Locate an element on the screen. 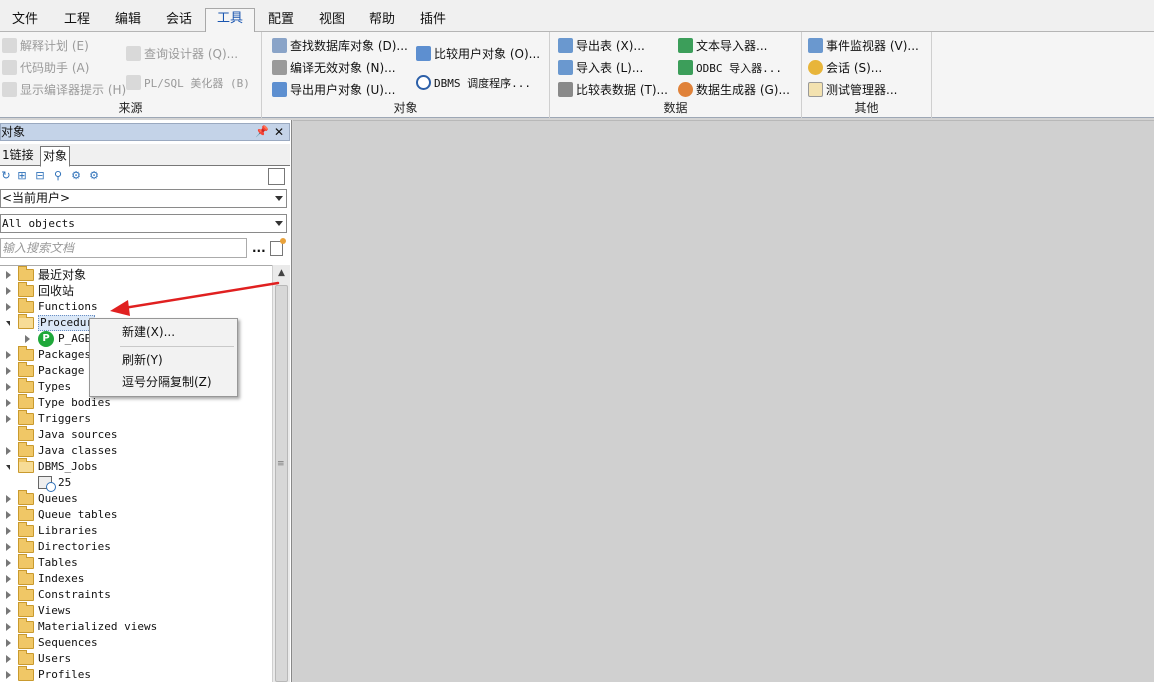 This screenshot has width=1154, height=682. tree-node: Materialized views is located at coordinates (135, 626).